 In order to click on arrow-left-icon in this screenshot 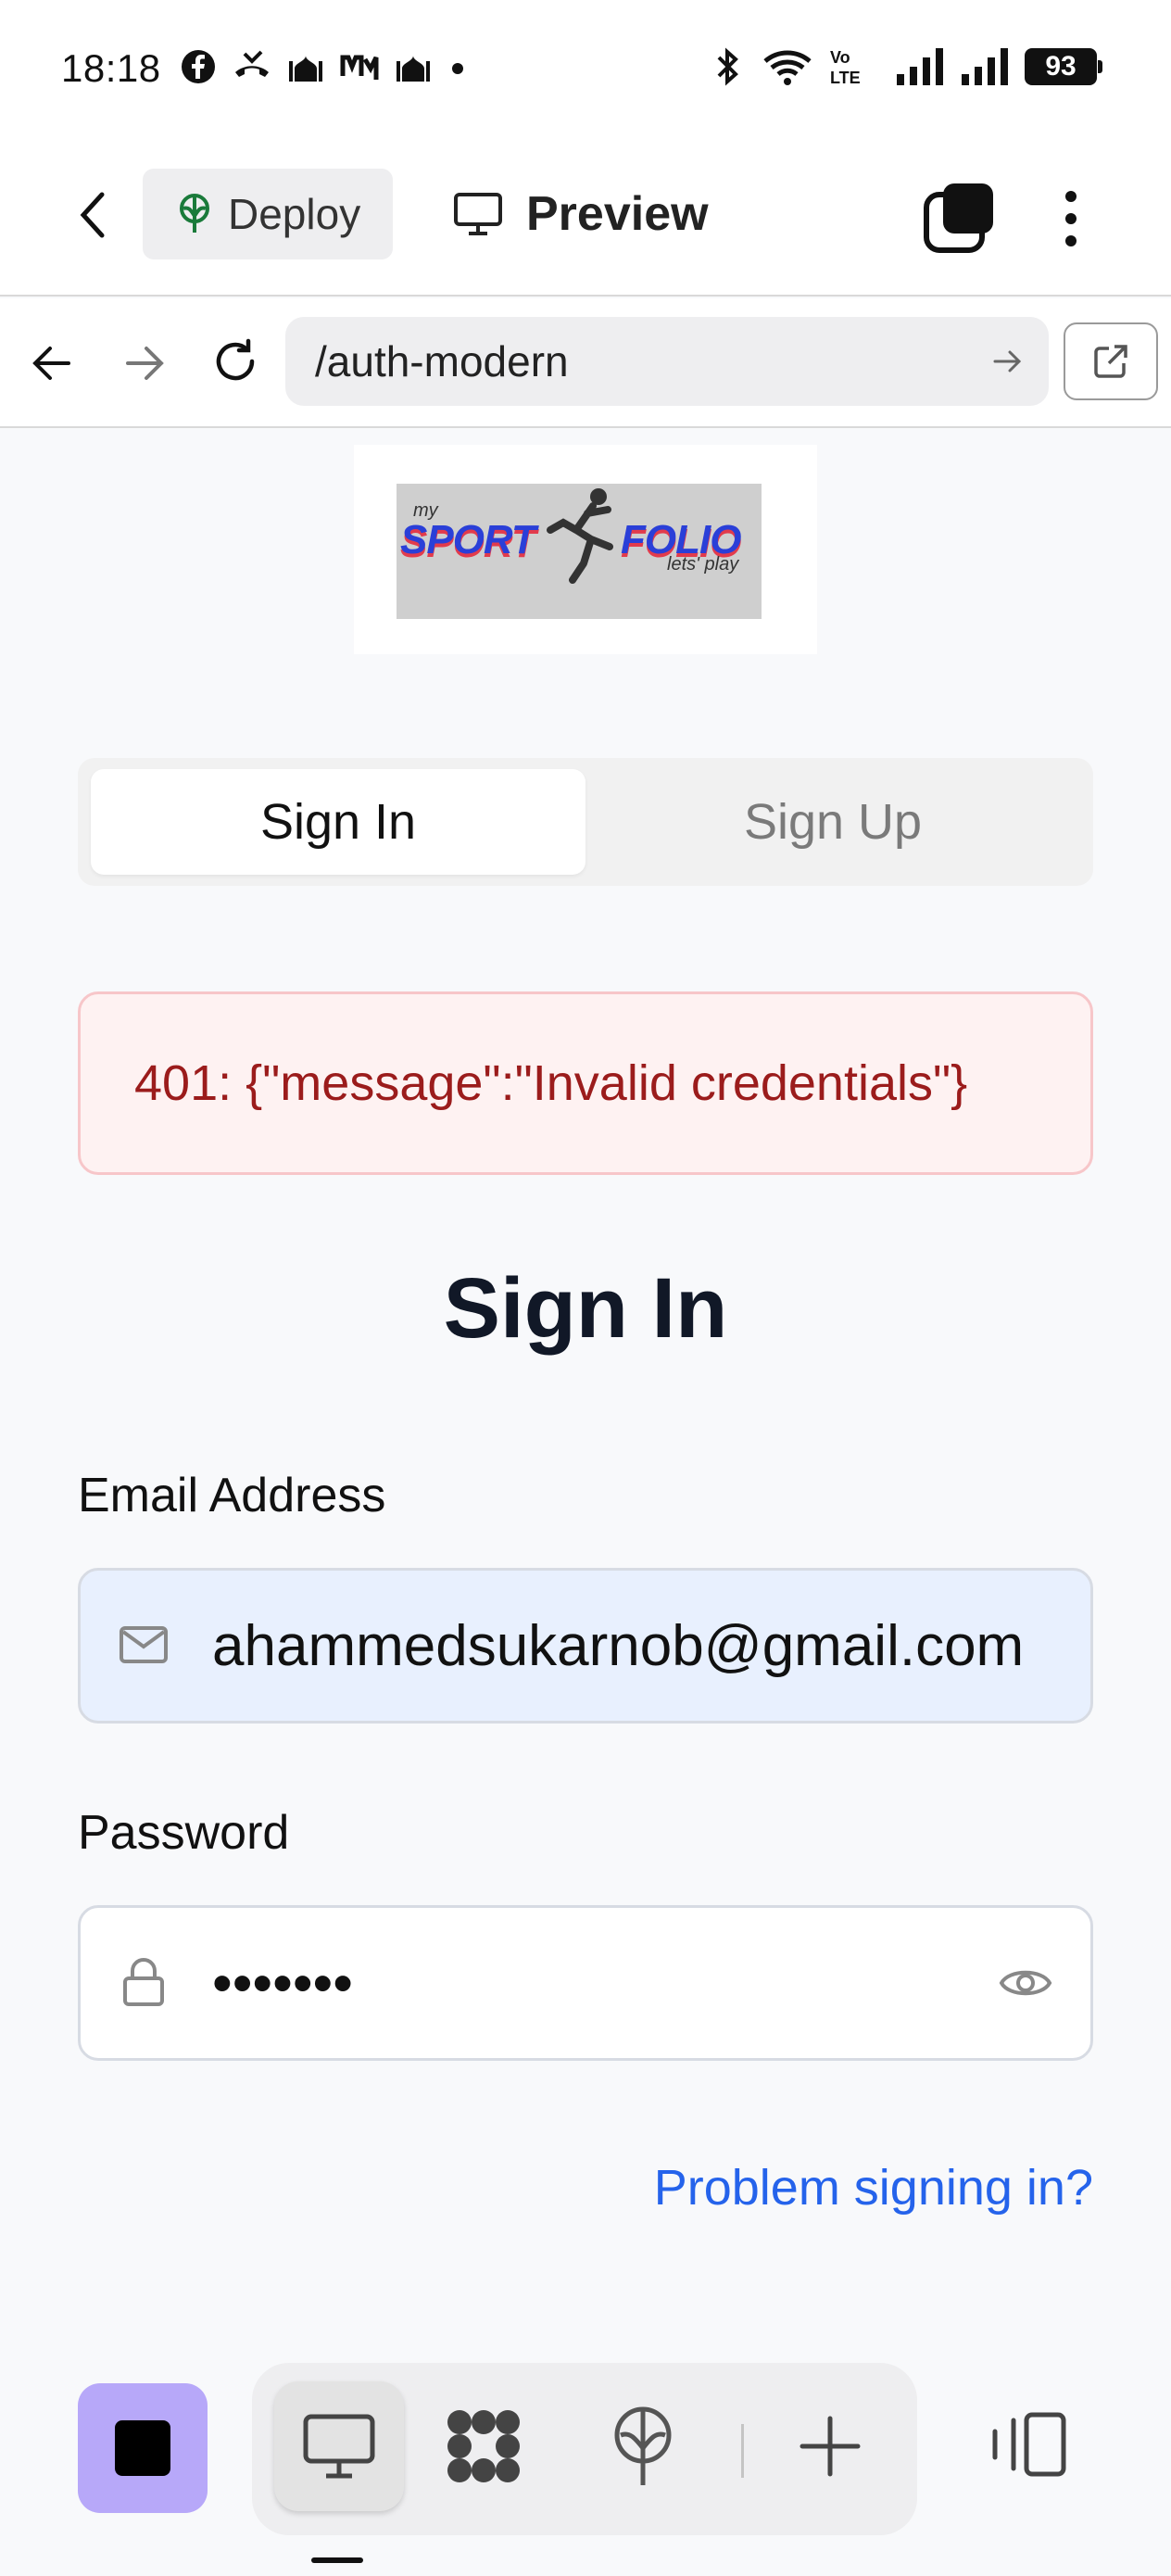, I will do `click(51, 363)`.